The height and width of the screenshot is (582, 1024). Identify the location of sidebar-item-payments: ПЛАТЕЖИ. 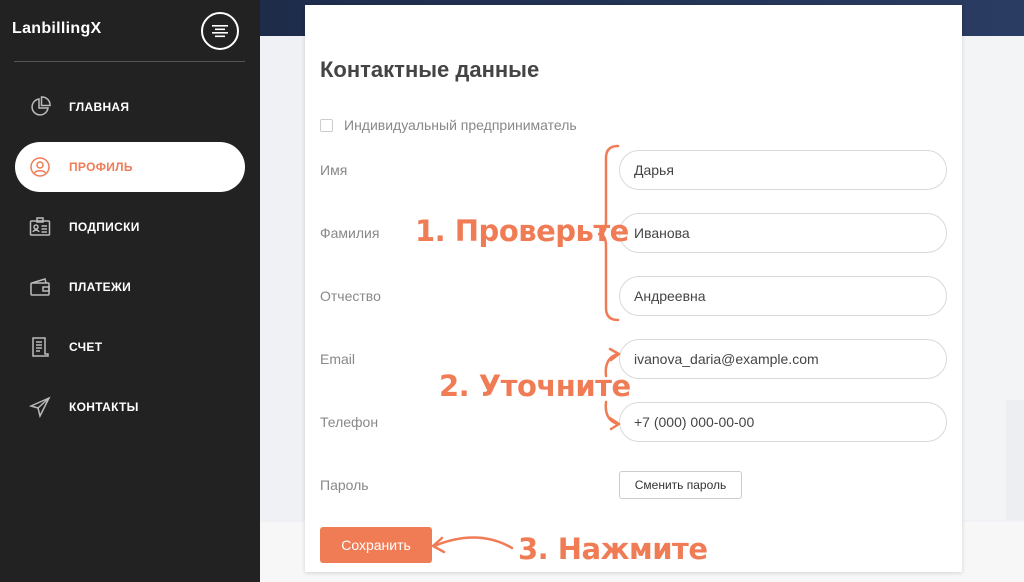
(130, 287).